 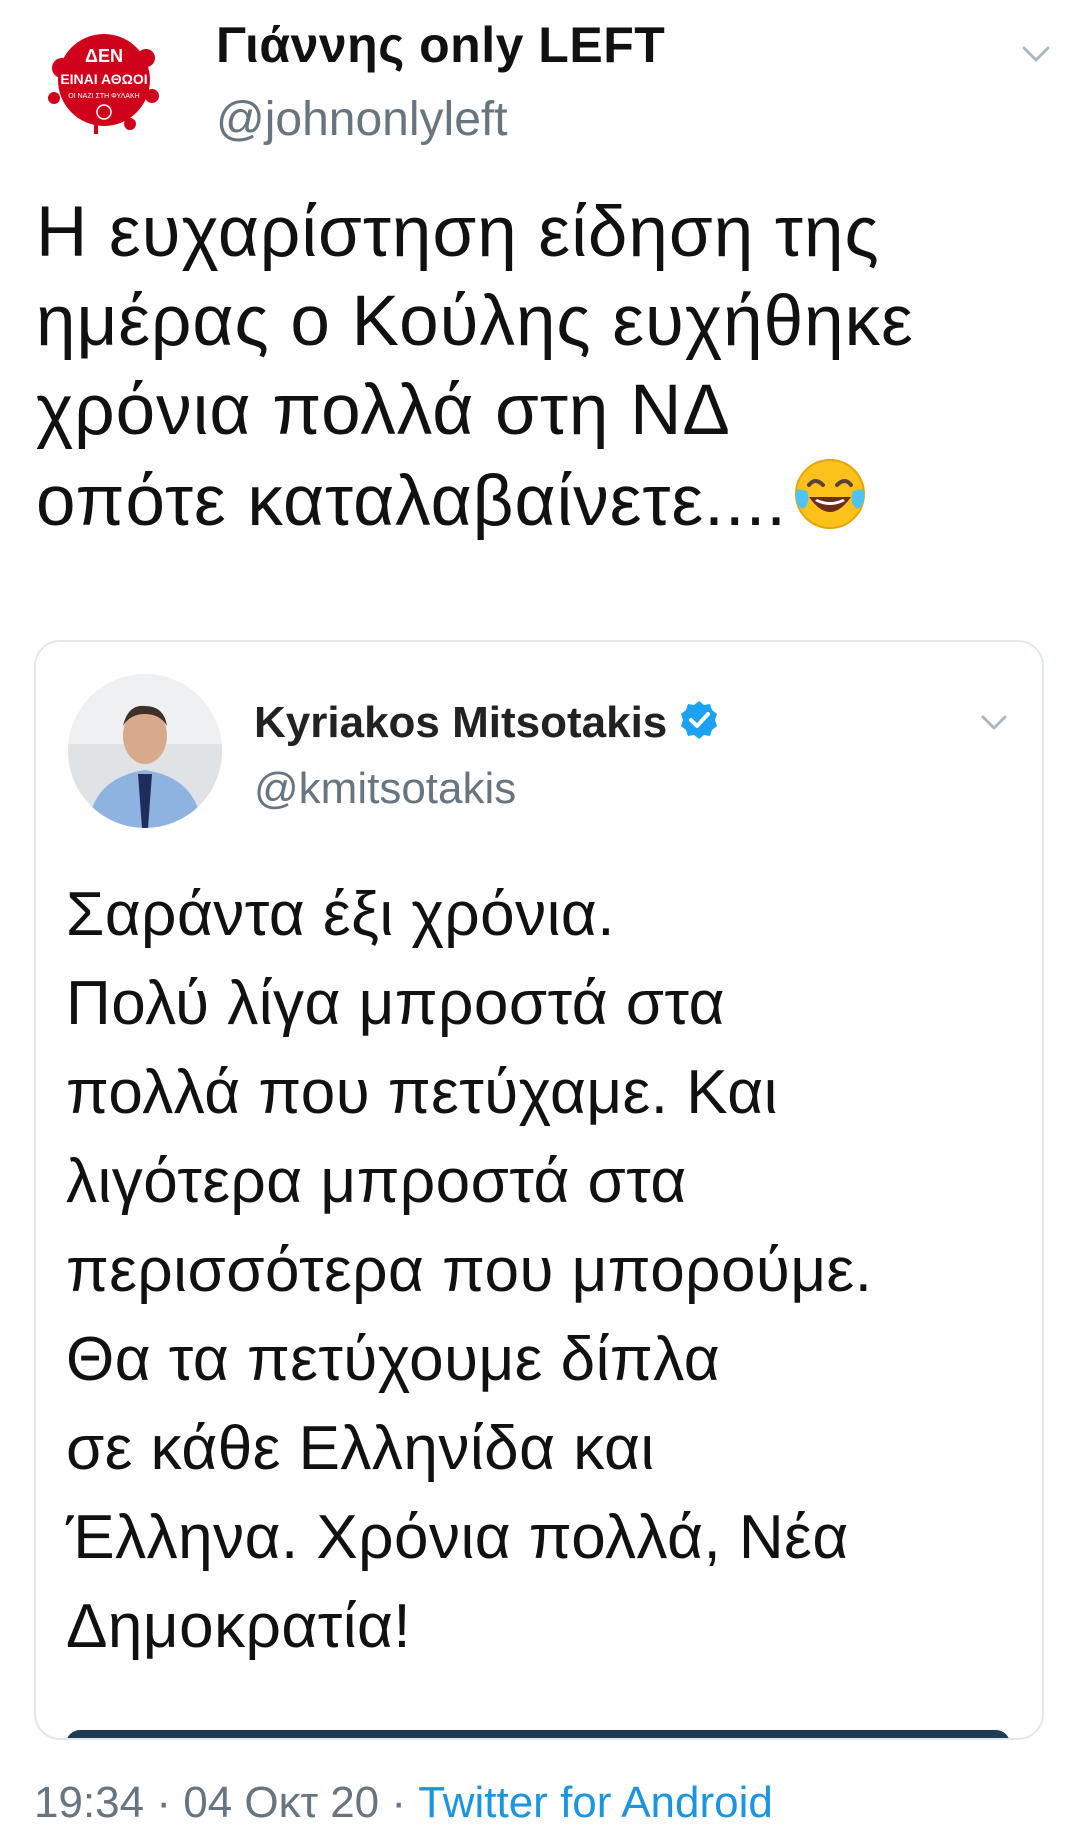 I want to click on quoted-text-line: περισσότερα που μπορούμε., so click(x=469, y=1270).